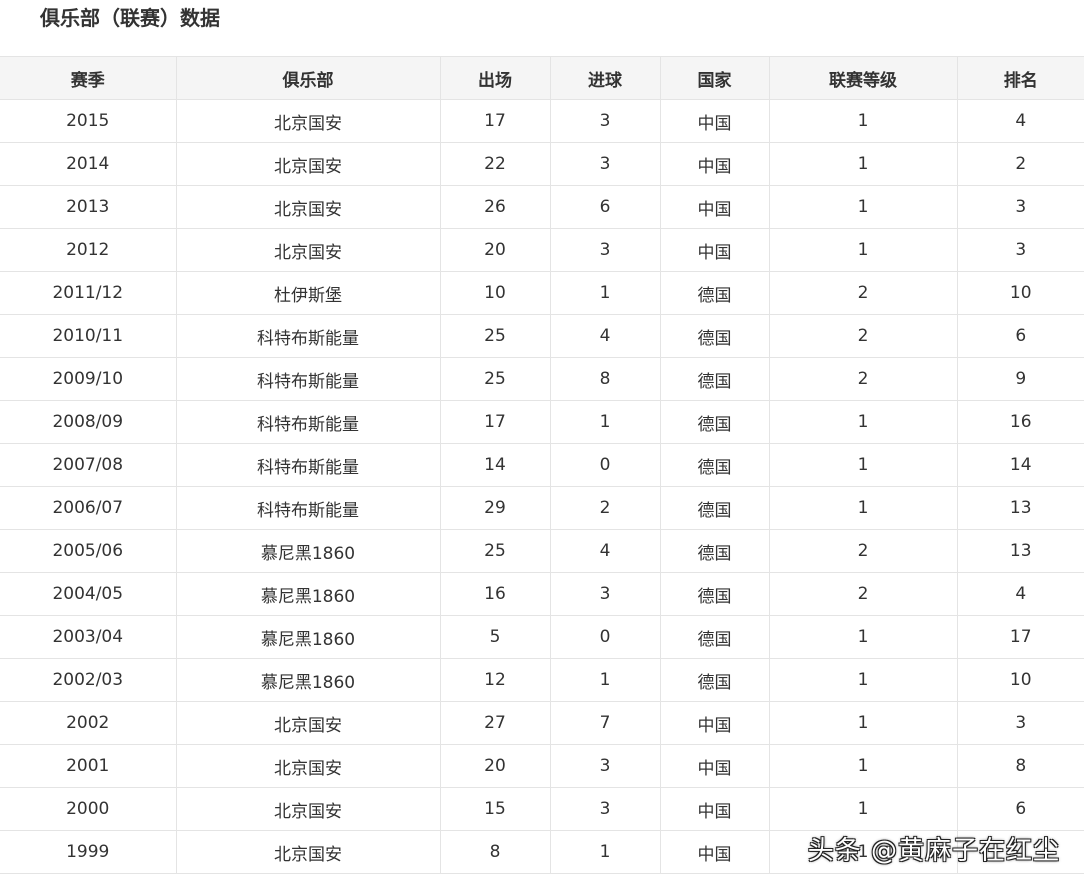 This screenshot has width=1084, height=885. What do you see at coordinates (542, 551) in the screenshot?
I see `table-row: 2005/06 慕尼黑1860 25 4 德国 2 13` at bounding box center [542, 551].